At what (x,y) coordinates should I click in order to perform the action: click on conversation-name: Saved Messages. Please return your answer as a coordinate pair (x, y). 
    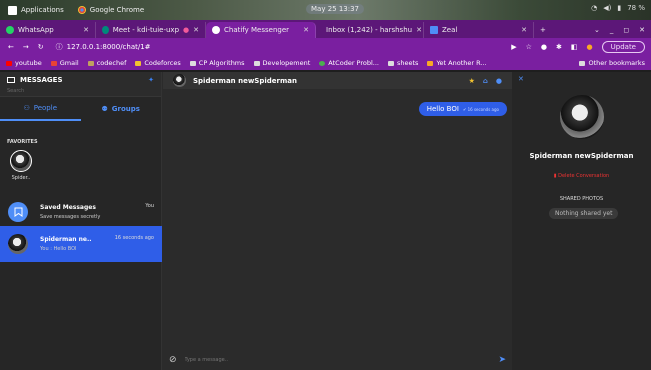
    Looking at the image, I should click on (68, 207).